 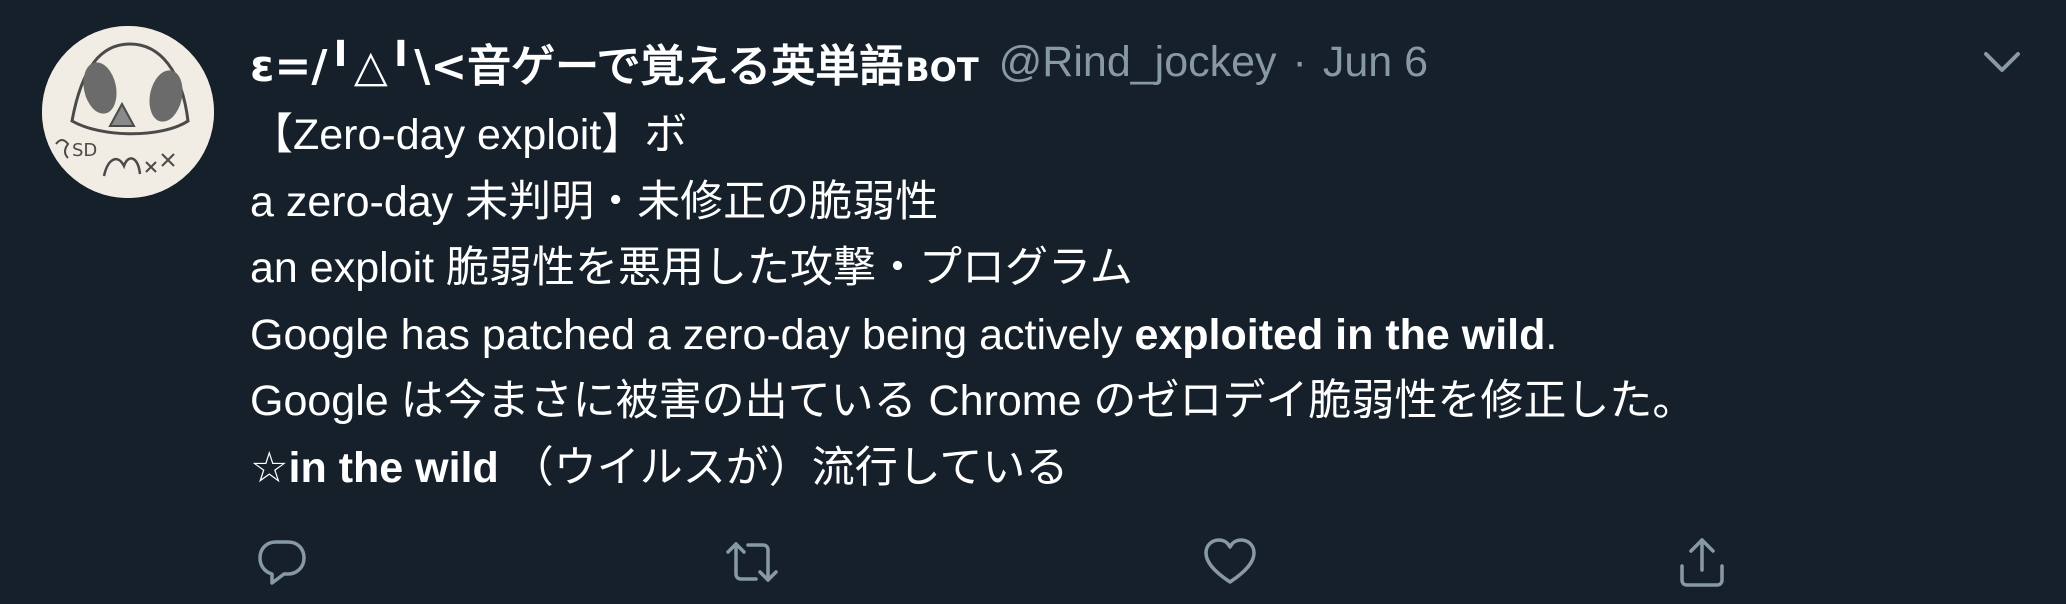 What do you see at coordinates (1033, 562) in the screenshot?
I see `tweet-actions` at bounding box center [1033, 562].